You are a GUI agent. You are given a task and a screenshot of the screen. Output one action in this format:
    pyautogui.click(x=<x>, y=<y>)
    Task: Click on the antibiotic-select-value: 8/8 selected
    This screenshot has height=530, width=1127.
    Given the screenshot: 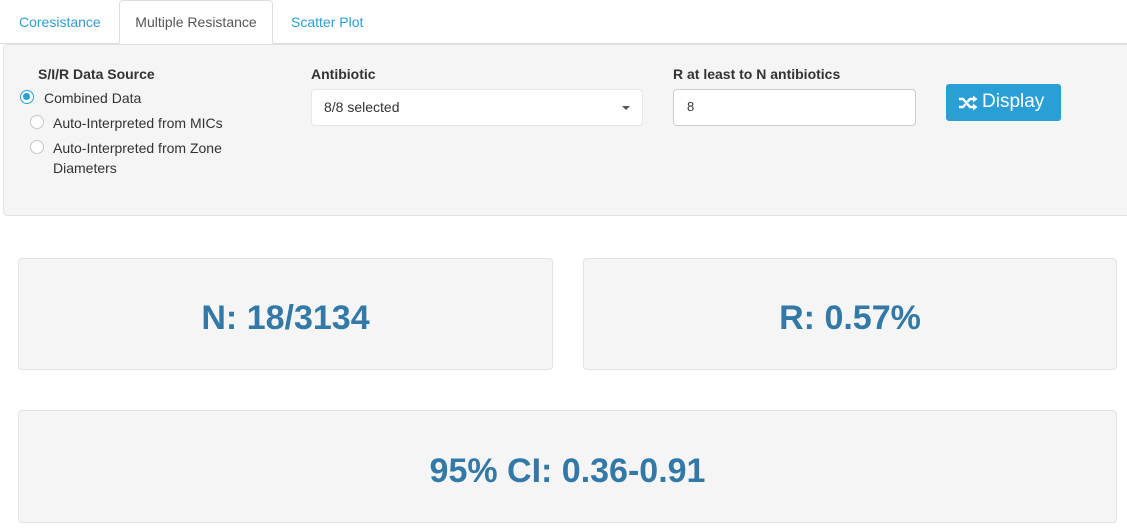 What is the action you would take?
    pyautogui.click(x=362, y=107)
    